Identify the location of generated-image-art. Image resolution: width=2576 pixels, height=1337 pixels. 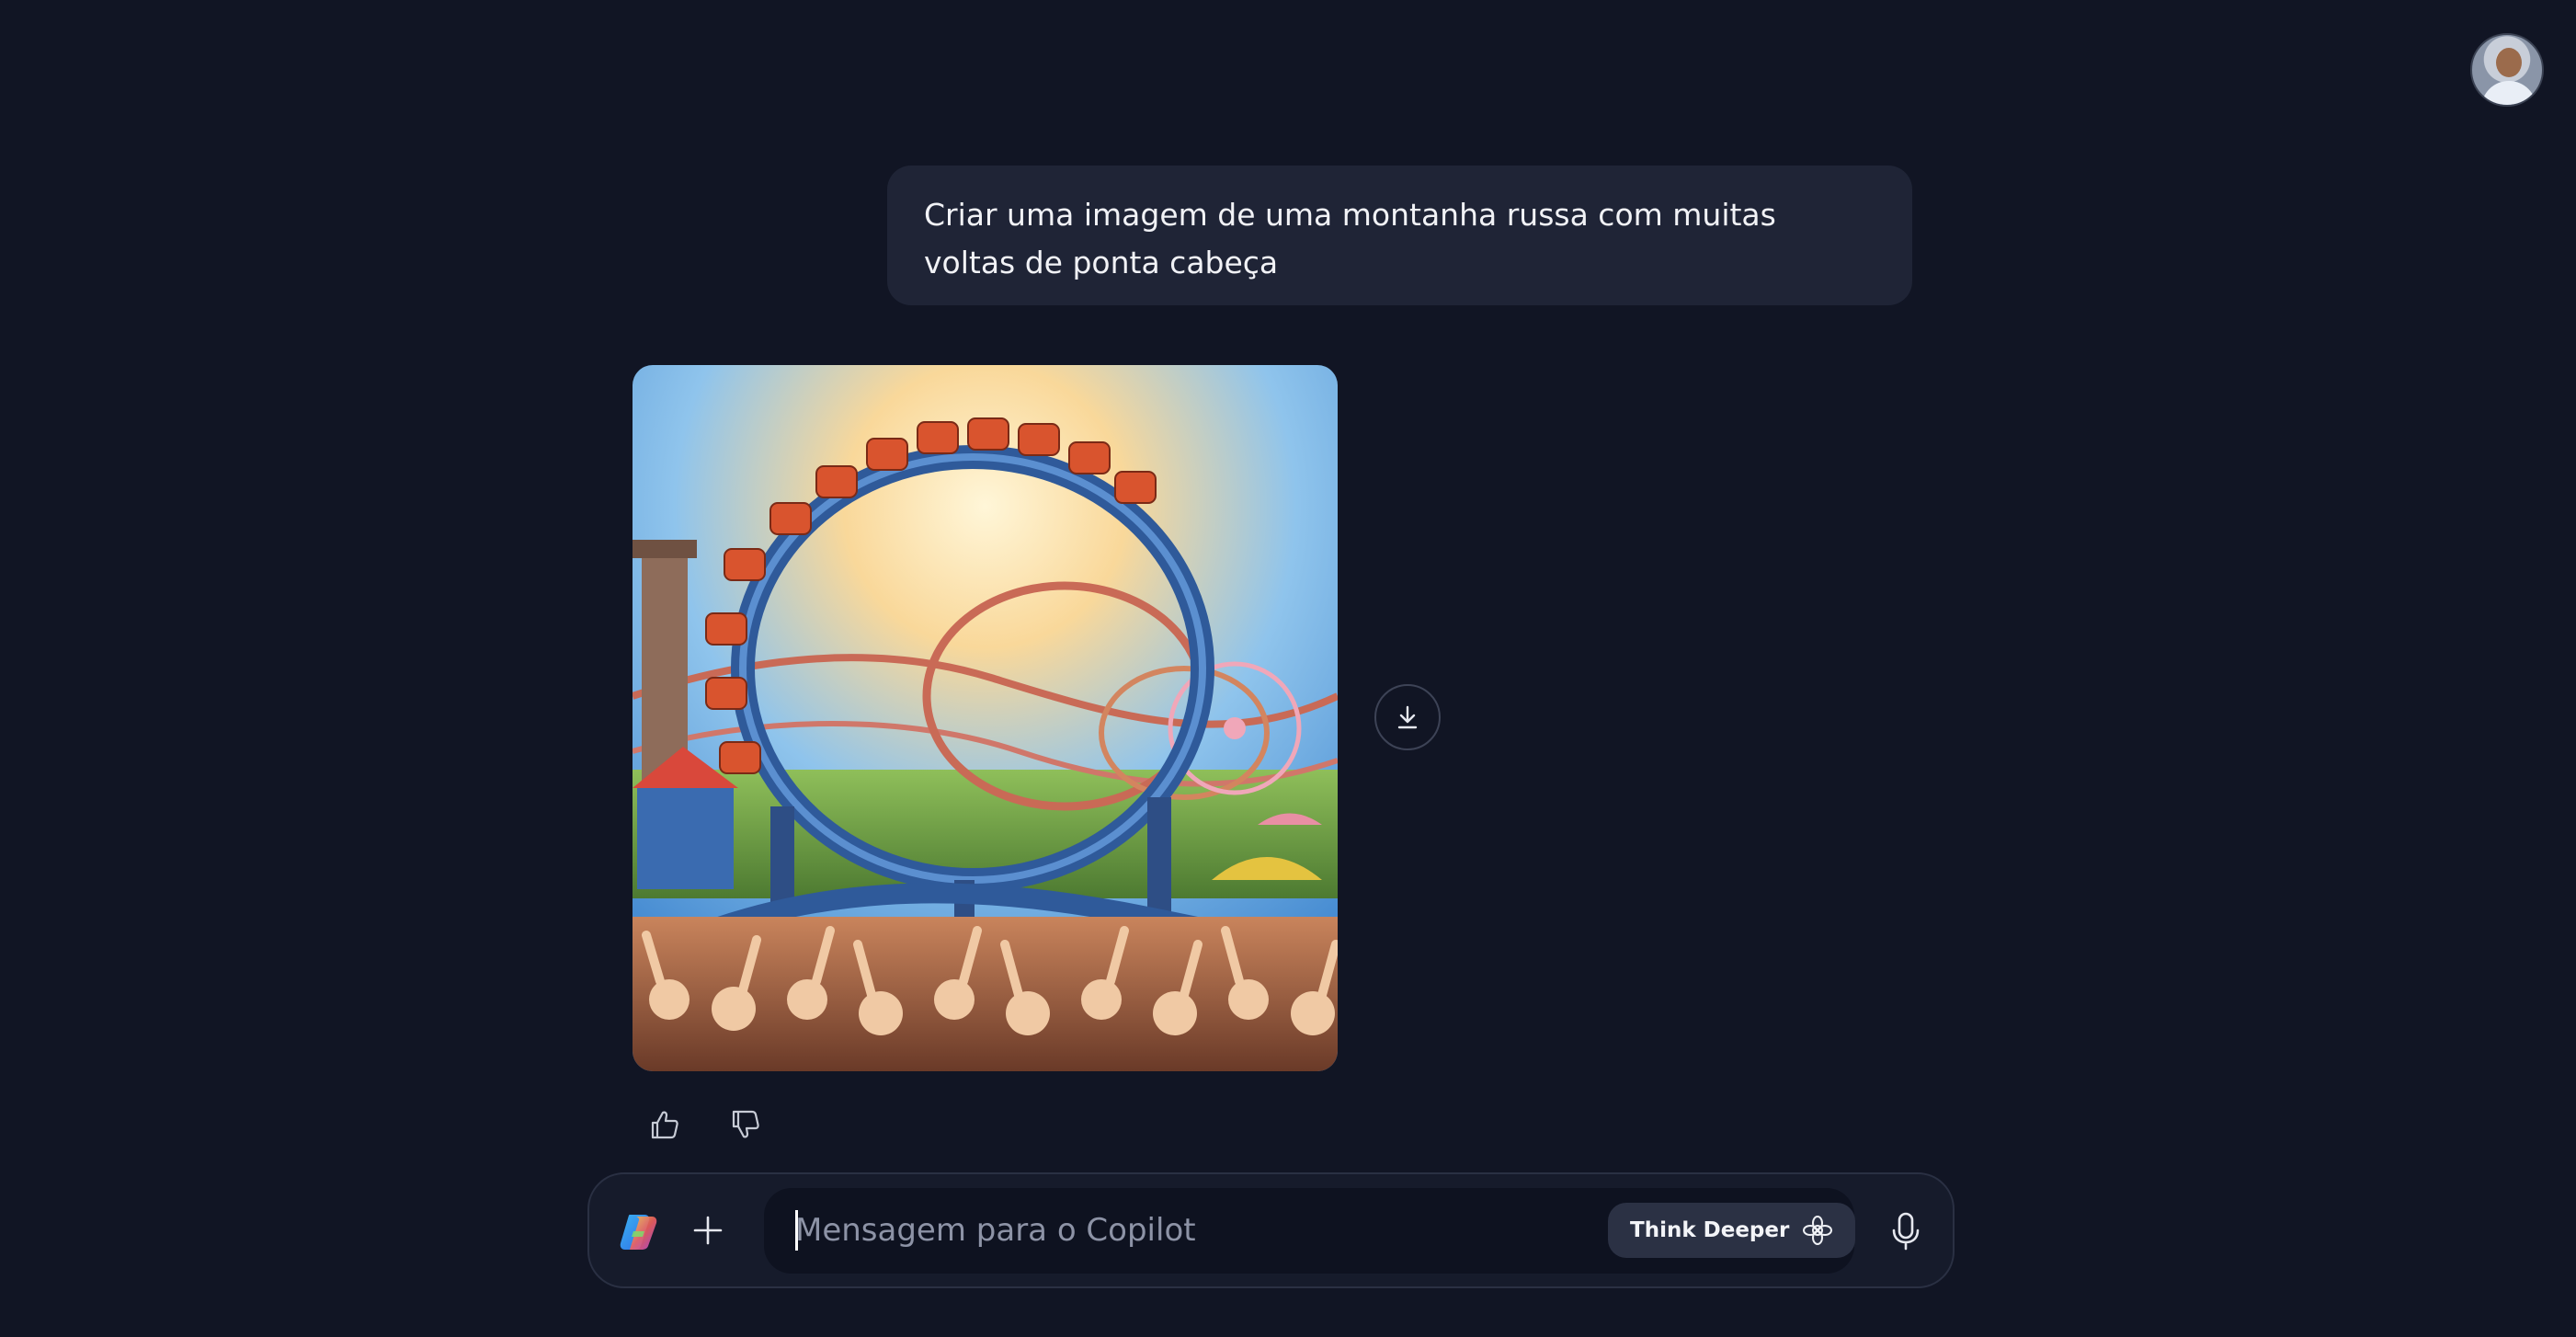
(985, 718).